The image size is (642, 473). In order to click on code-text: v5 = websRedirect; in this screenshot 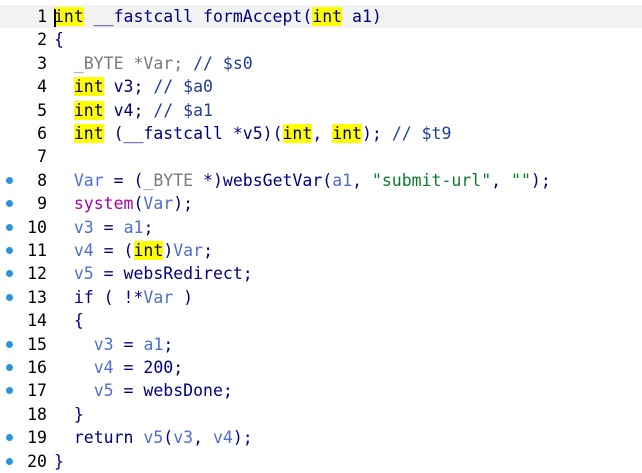, I will do `click(153, 273)`.